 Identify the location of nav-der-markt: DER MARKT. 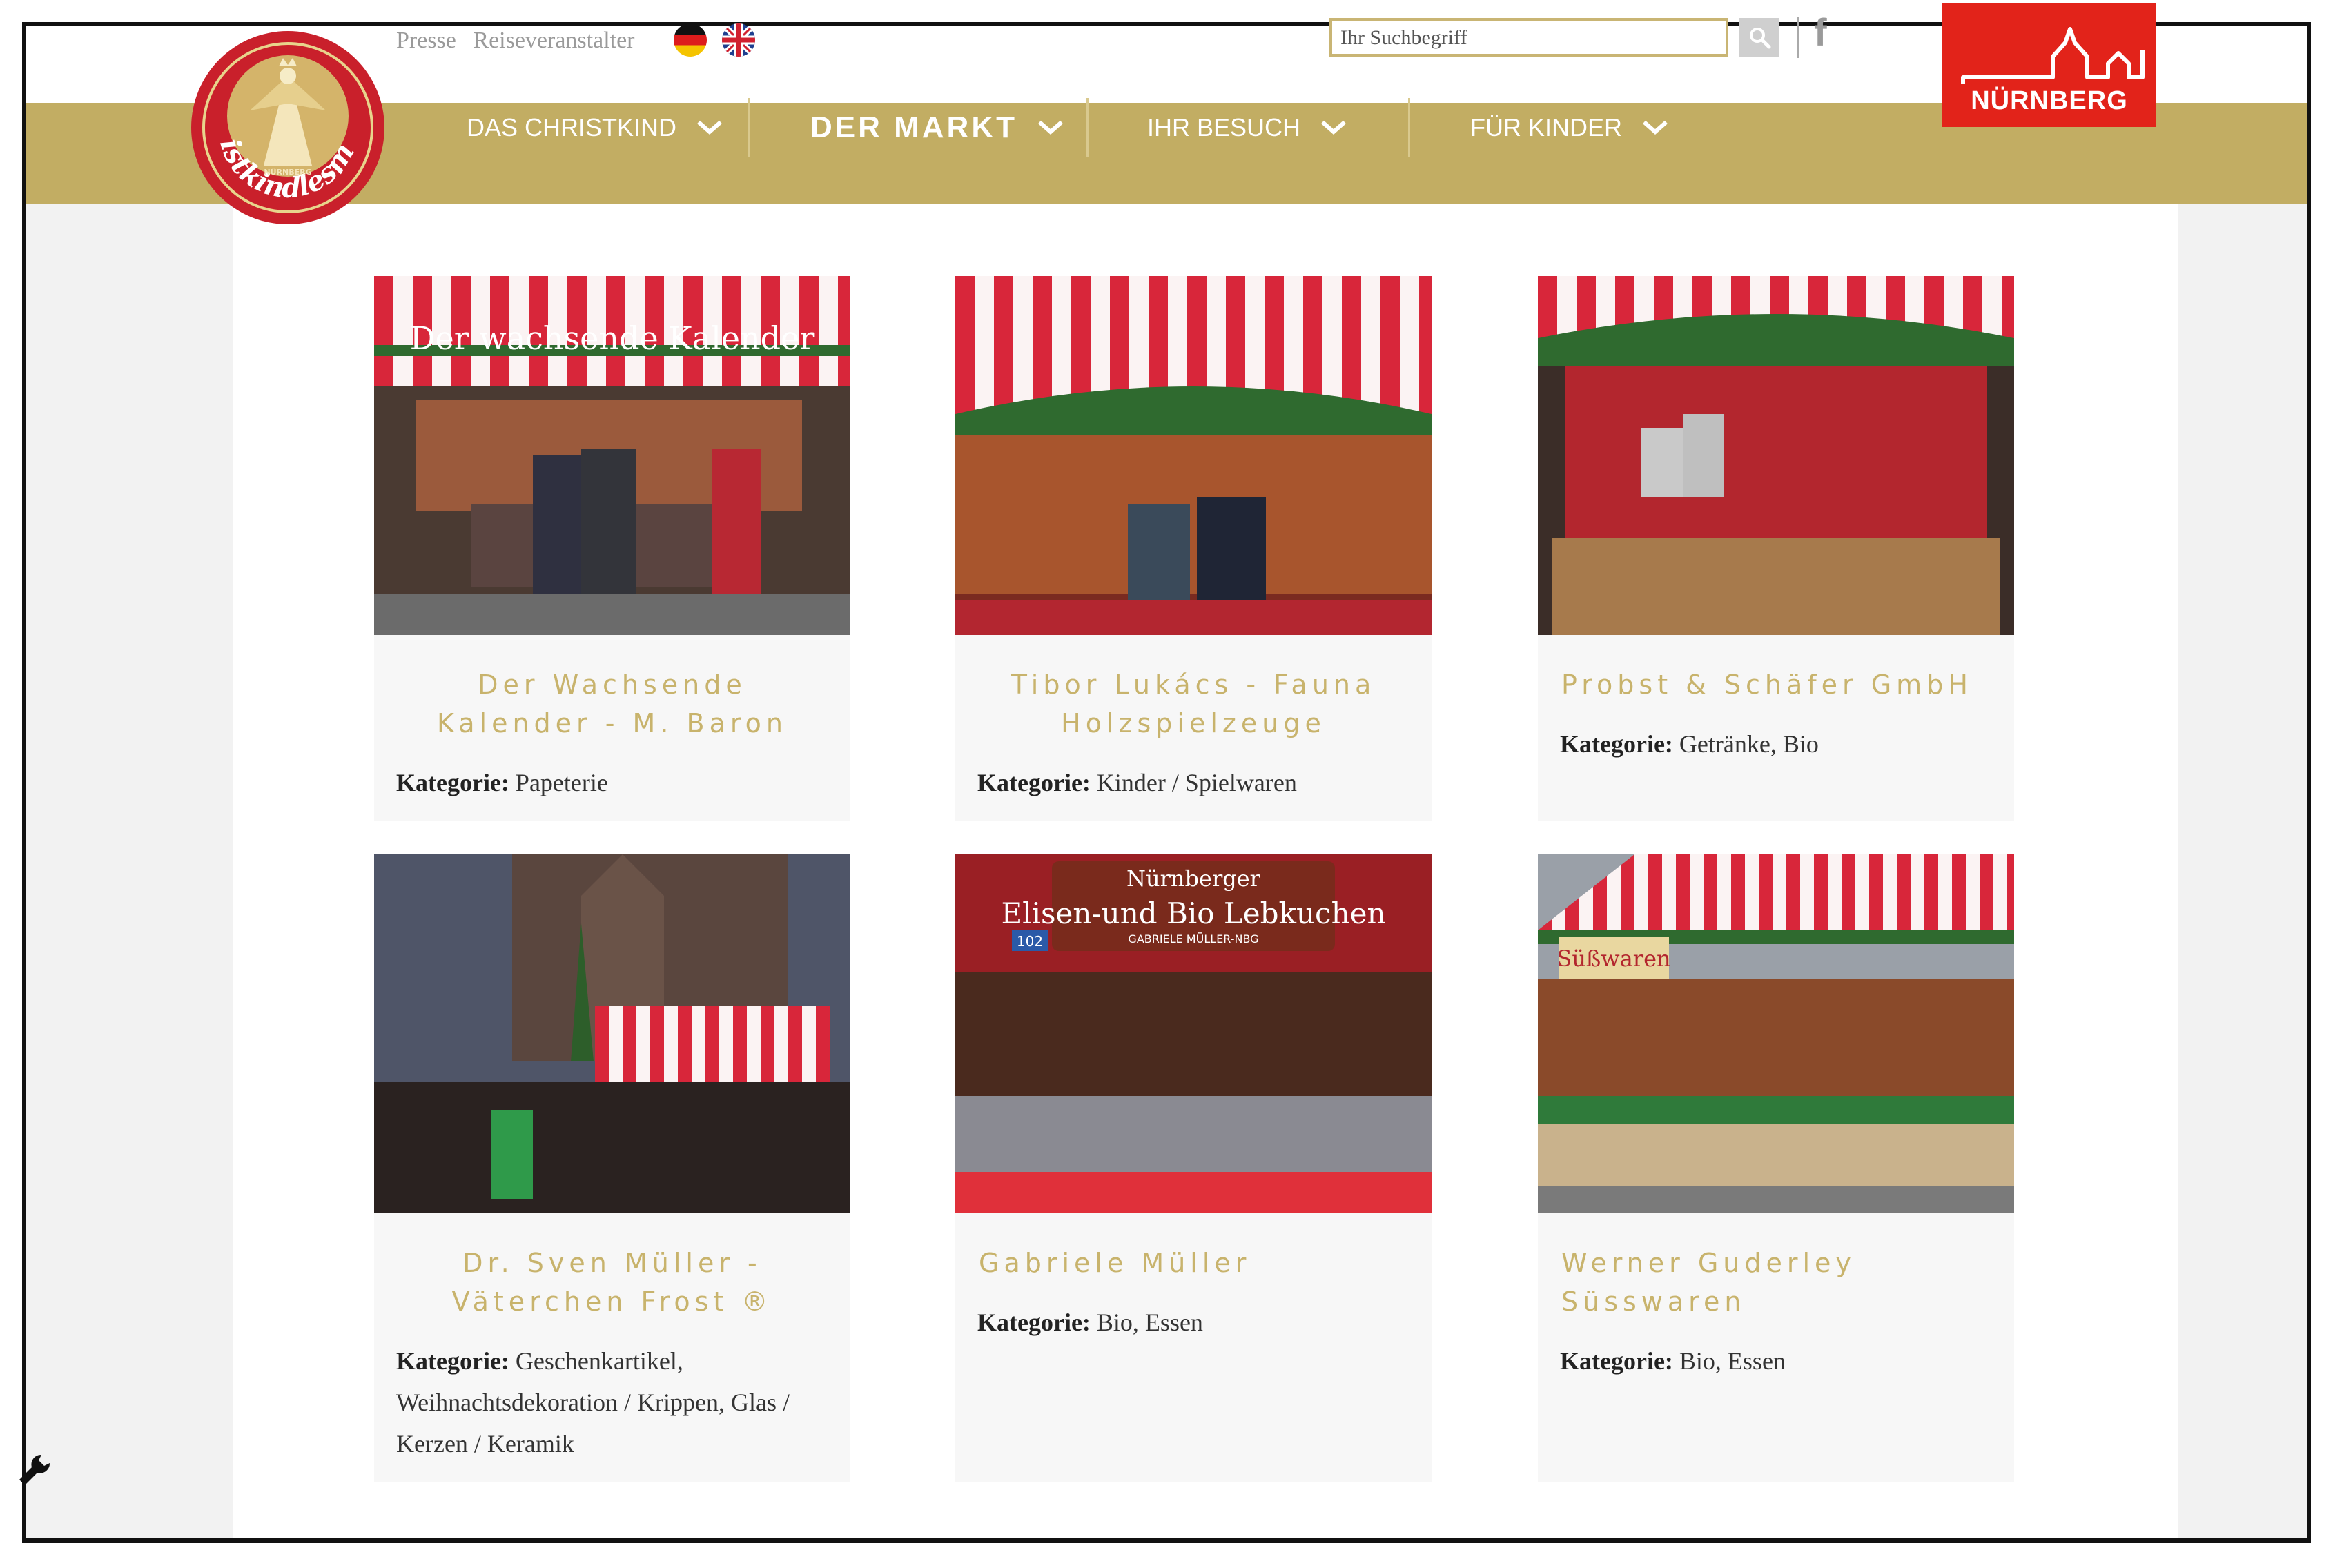
(937, 127).